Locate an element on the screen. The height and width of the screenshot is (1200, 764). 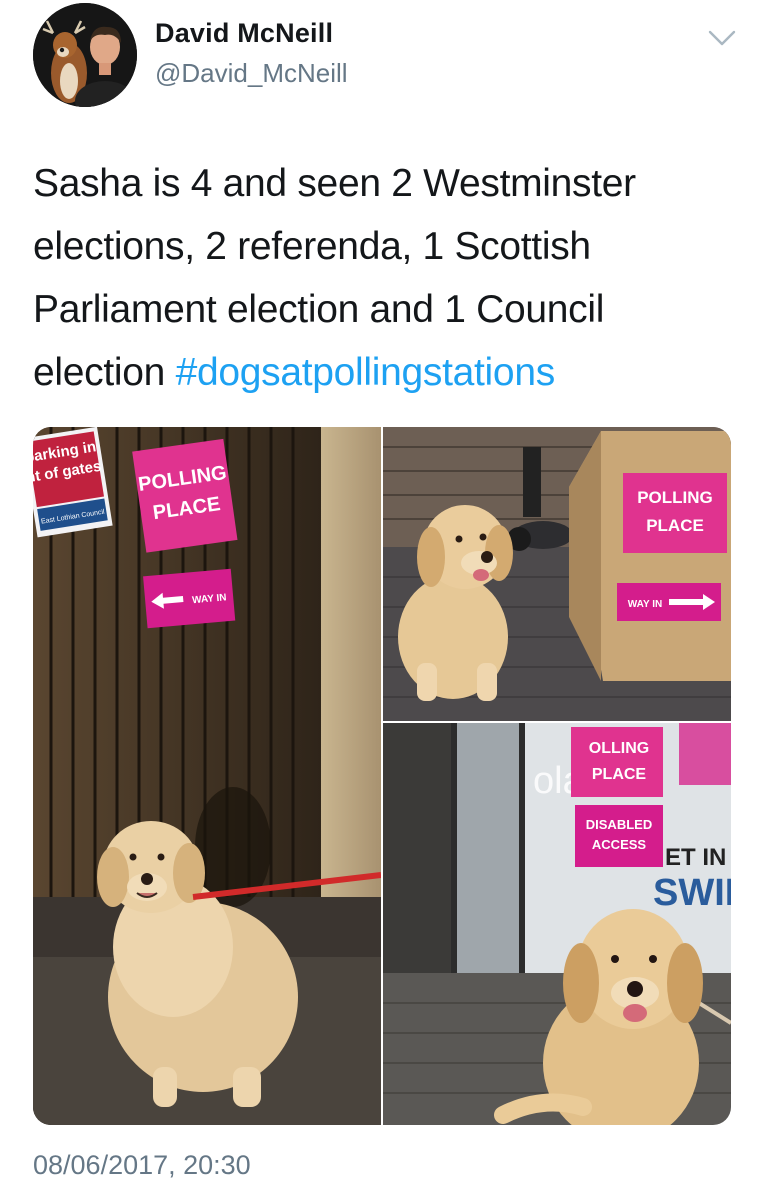
polling-sign-text: POLLING is located at coordinates (675, 497).